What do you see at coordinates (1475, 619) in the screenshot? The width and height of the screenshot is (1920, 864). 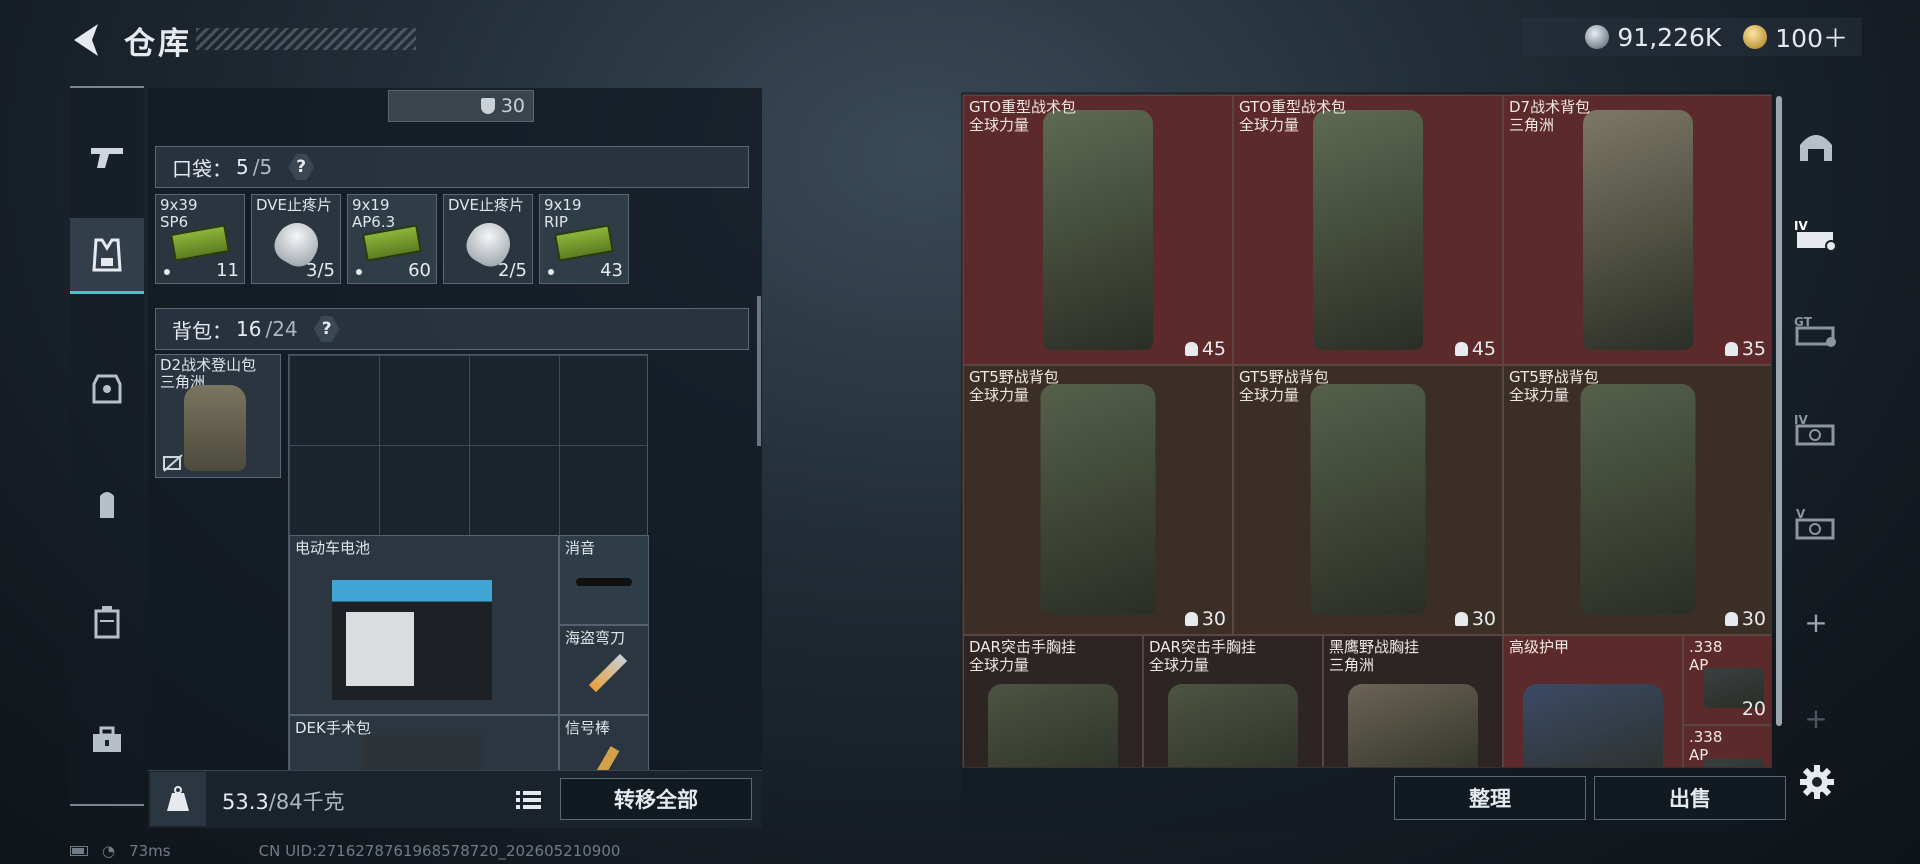 I see `item-value: 30` at bounding box center [1475, 619].